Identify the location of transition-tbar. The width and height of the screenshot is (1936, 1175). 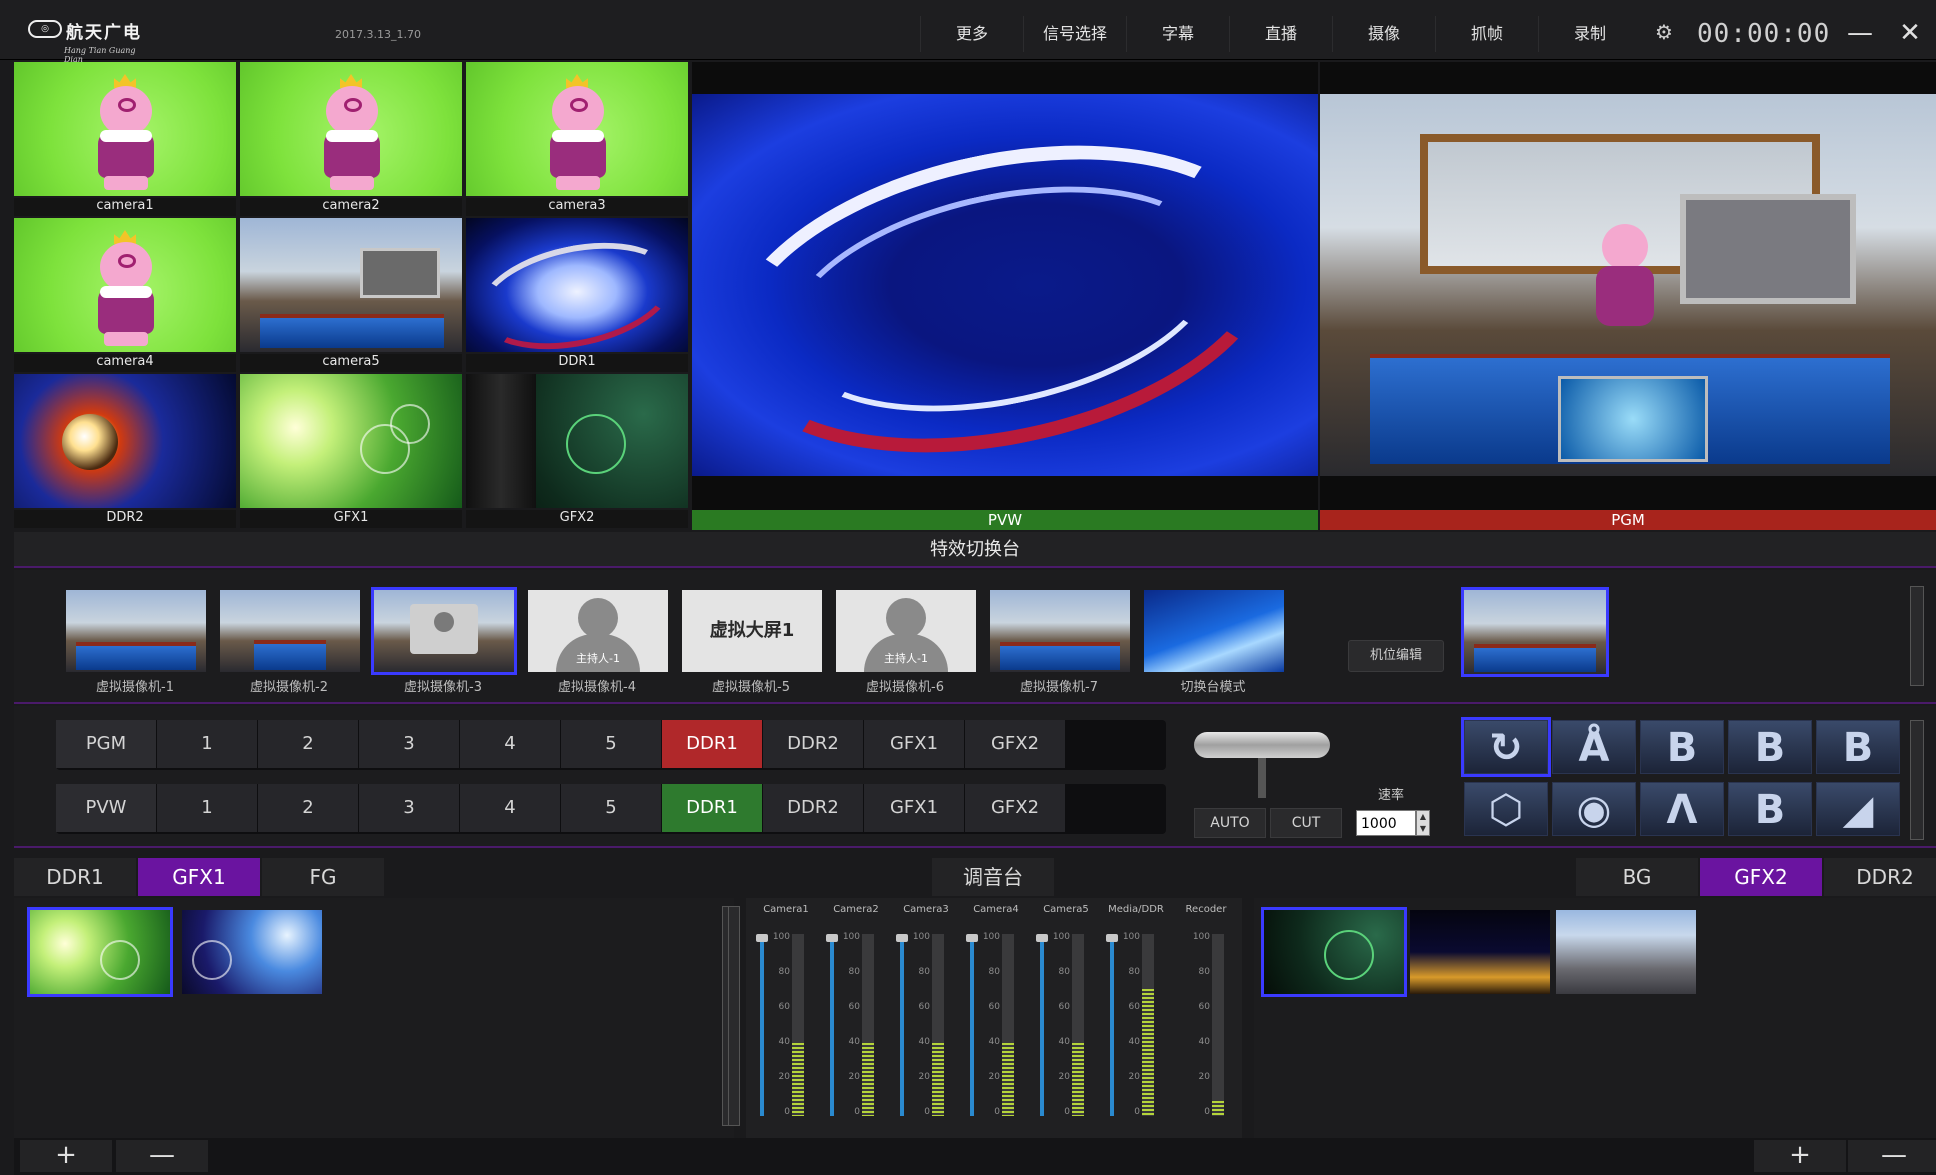
(1262, 745).